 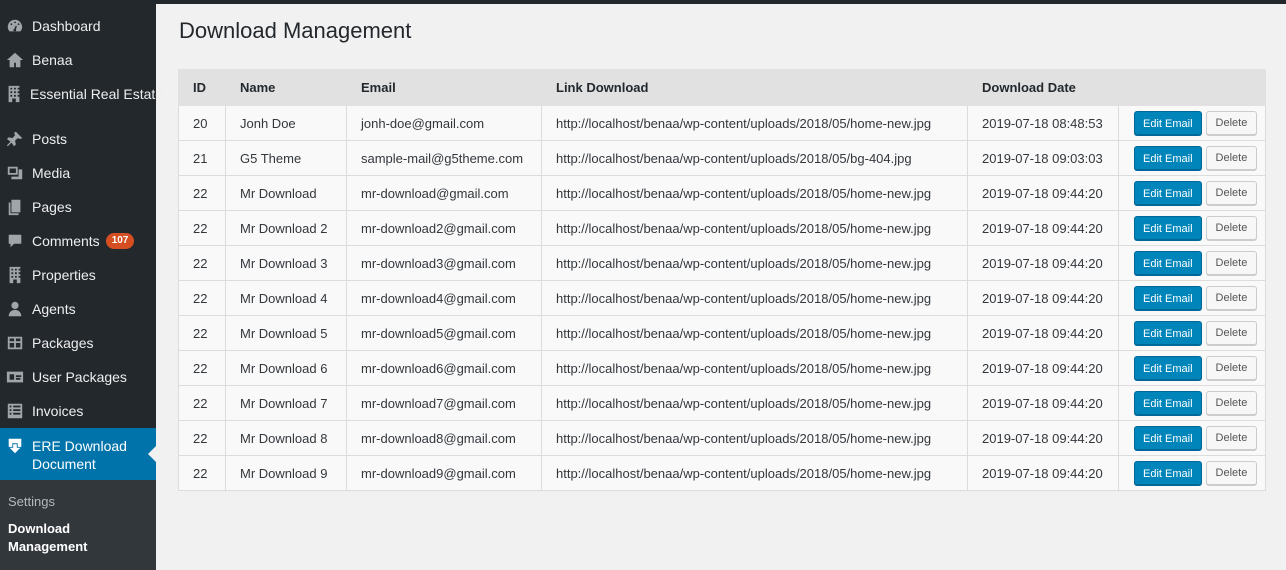 I want to click on cell-email: mr-download7@gmail.com, so click(x=444, y=403).